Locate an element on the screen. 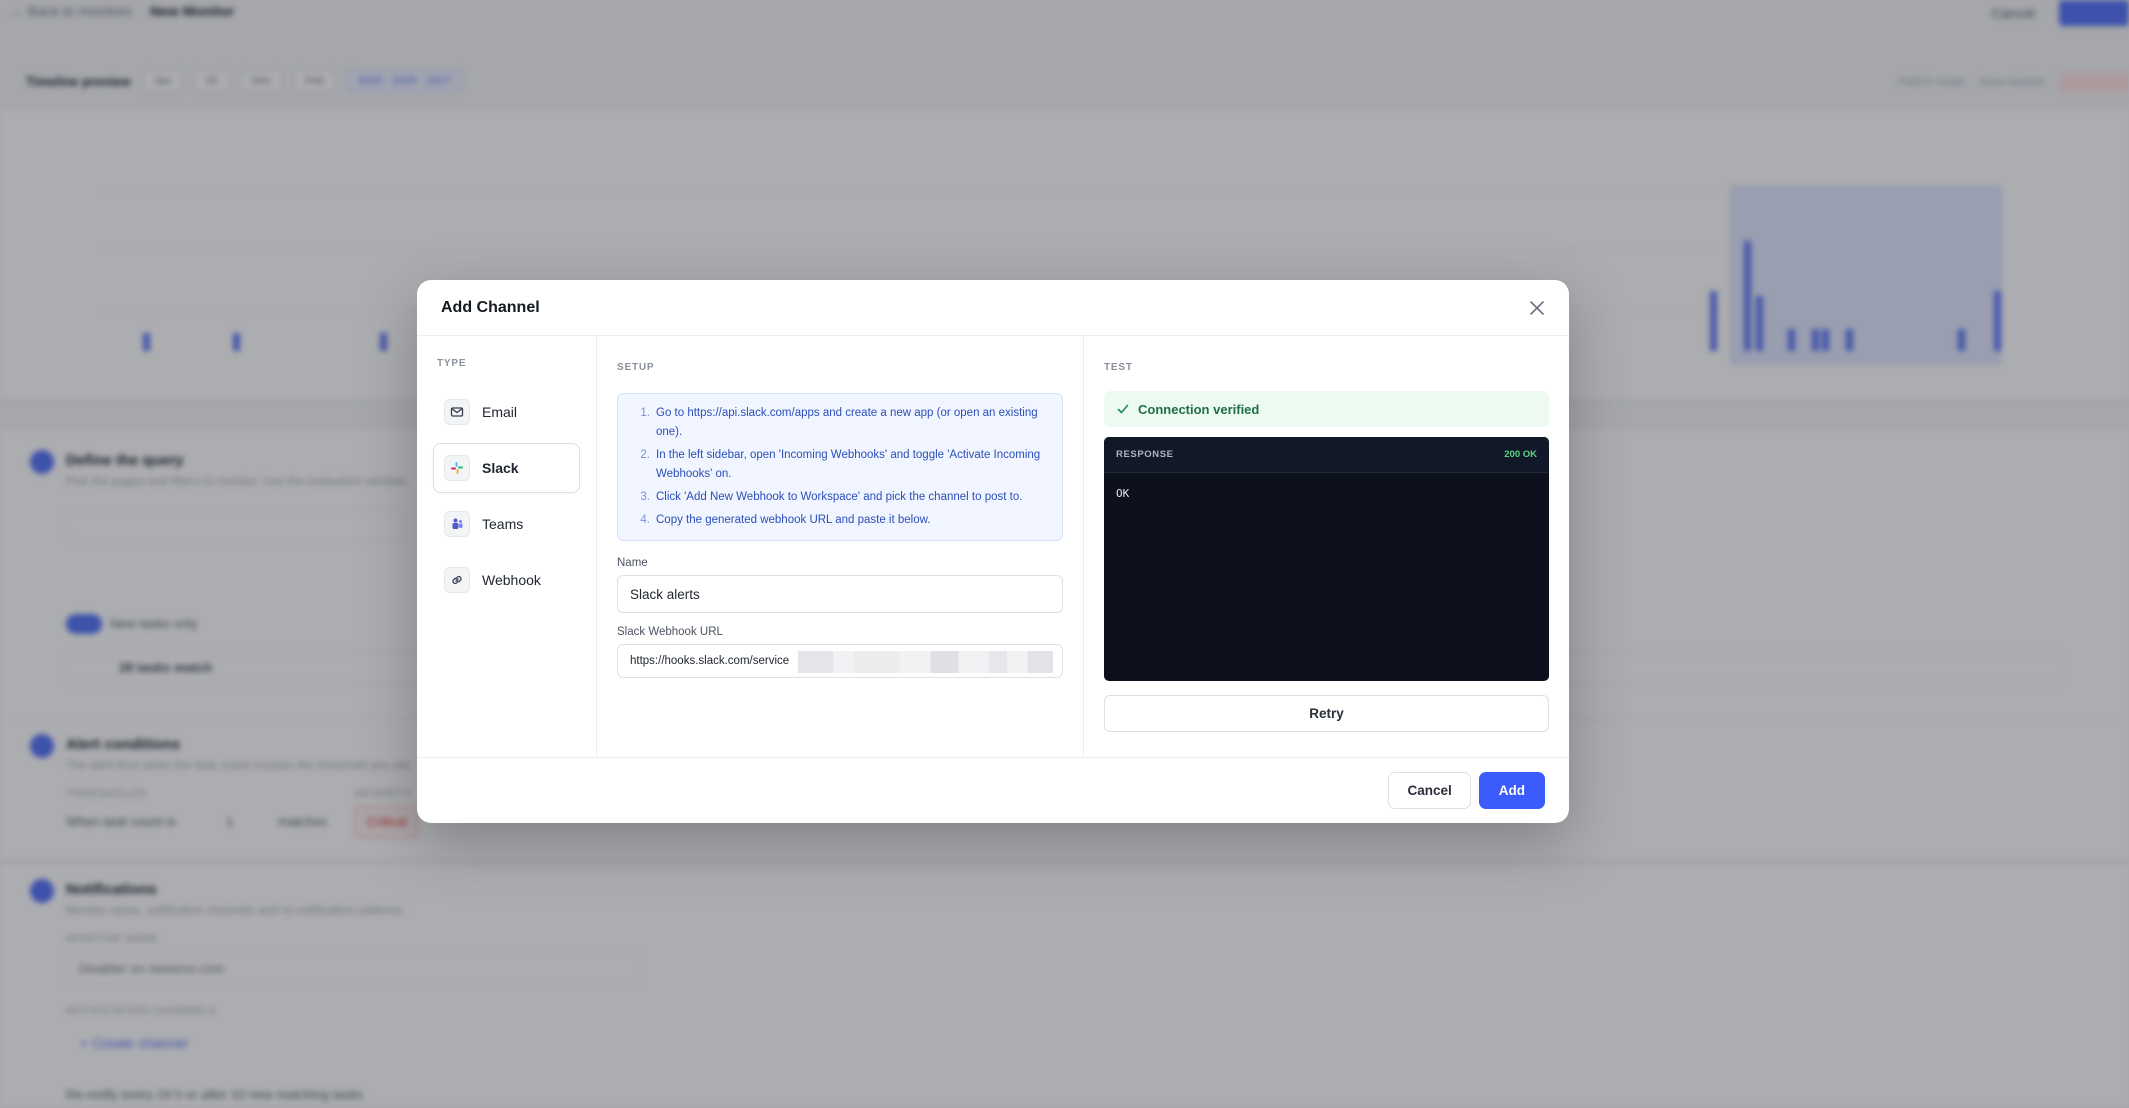  webhook-url-input: https://hooks.slack.com/service is located at coordinates (840, 661).